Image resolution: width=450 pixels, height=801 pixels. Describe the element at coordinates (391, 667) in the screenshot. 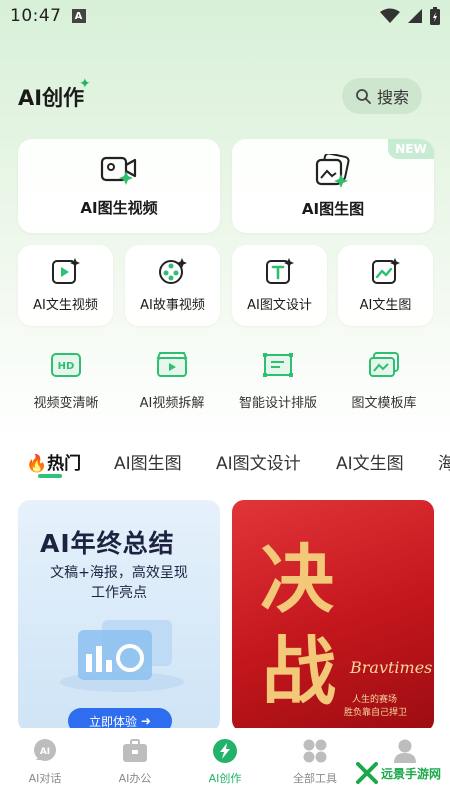

I see `poster-script-text: Bravtimes` at that location.